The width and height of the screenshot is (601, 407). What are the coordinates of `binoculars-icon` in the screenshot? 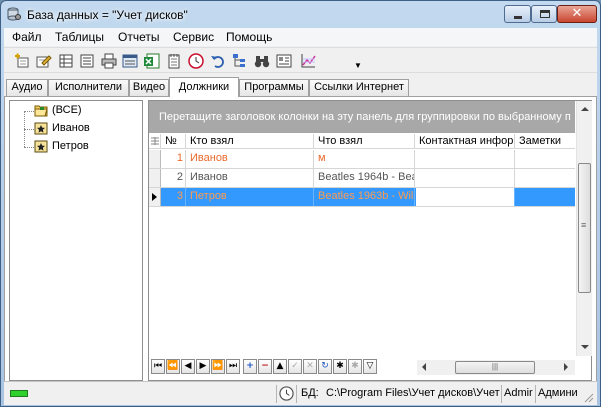 It's located at (262, 61).